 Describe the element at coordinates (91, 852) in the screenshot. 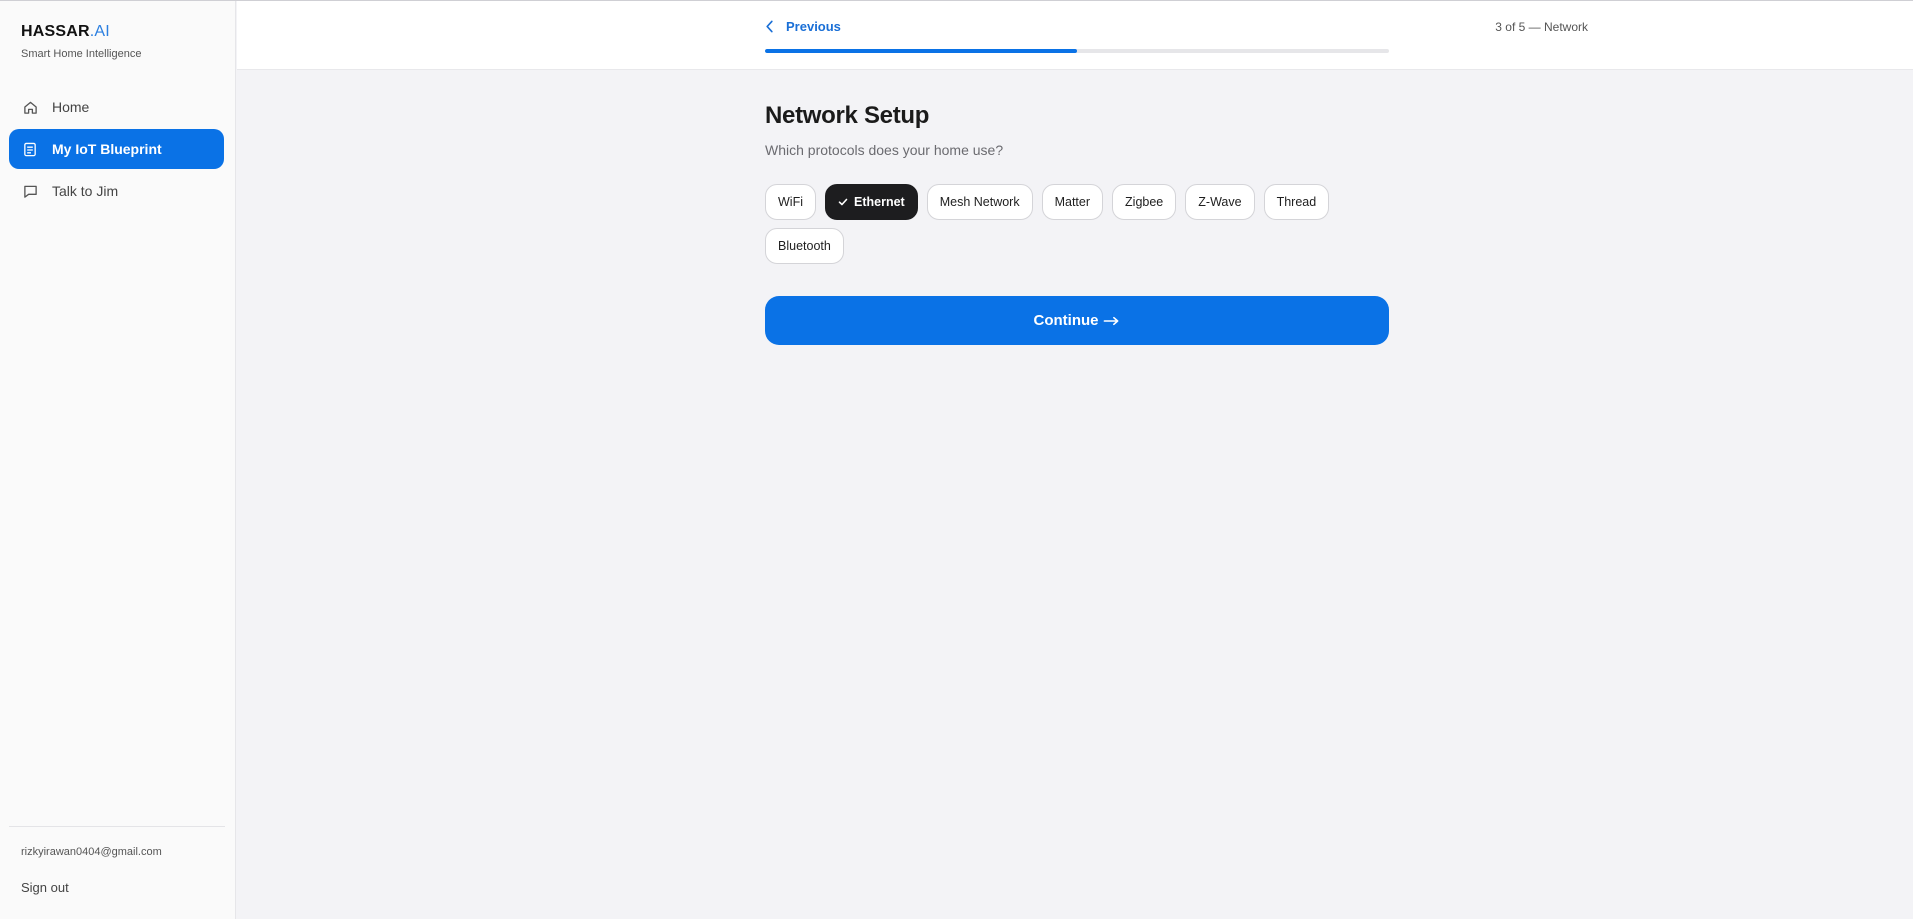

I see `user-email: rizkyirawan0404@gmail.com` at that location.